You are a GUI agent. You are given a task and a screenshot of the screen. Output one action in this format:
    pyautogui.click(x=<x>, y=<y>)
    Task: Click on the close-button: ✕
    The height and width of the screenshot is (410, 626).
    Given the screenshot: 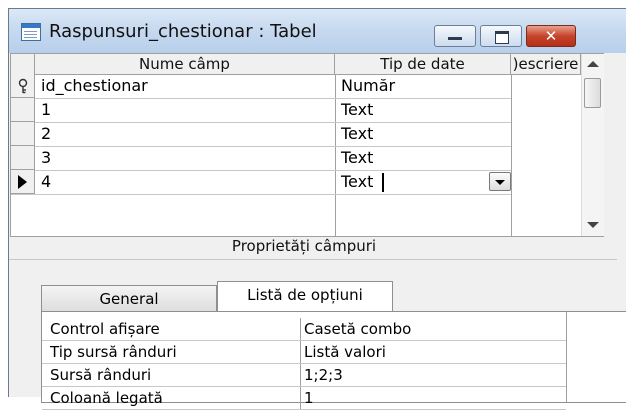 What is the action you would take?
    pyautogui.click(x=551, y=36)
    